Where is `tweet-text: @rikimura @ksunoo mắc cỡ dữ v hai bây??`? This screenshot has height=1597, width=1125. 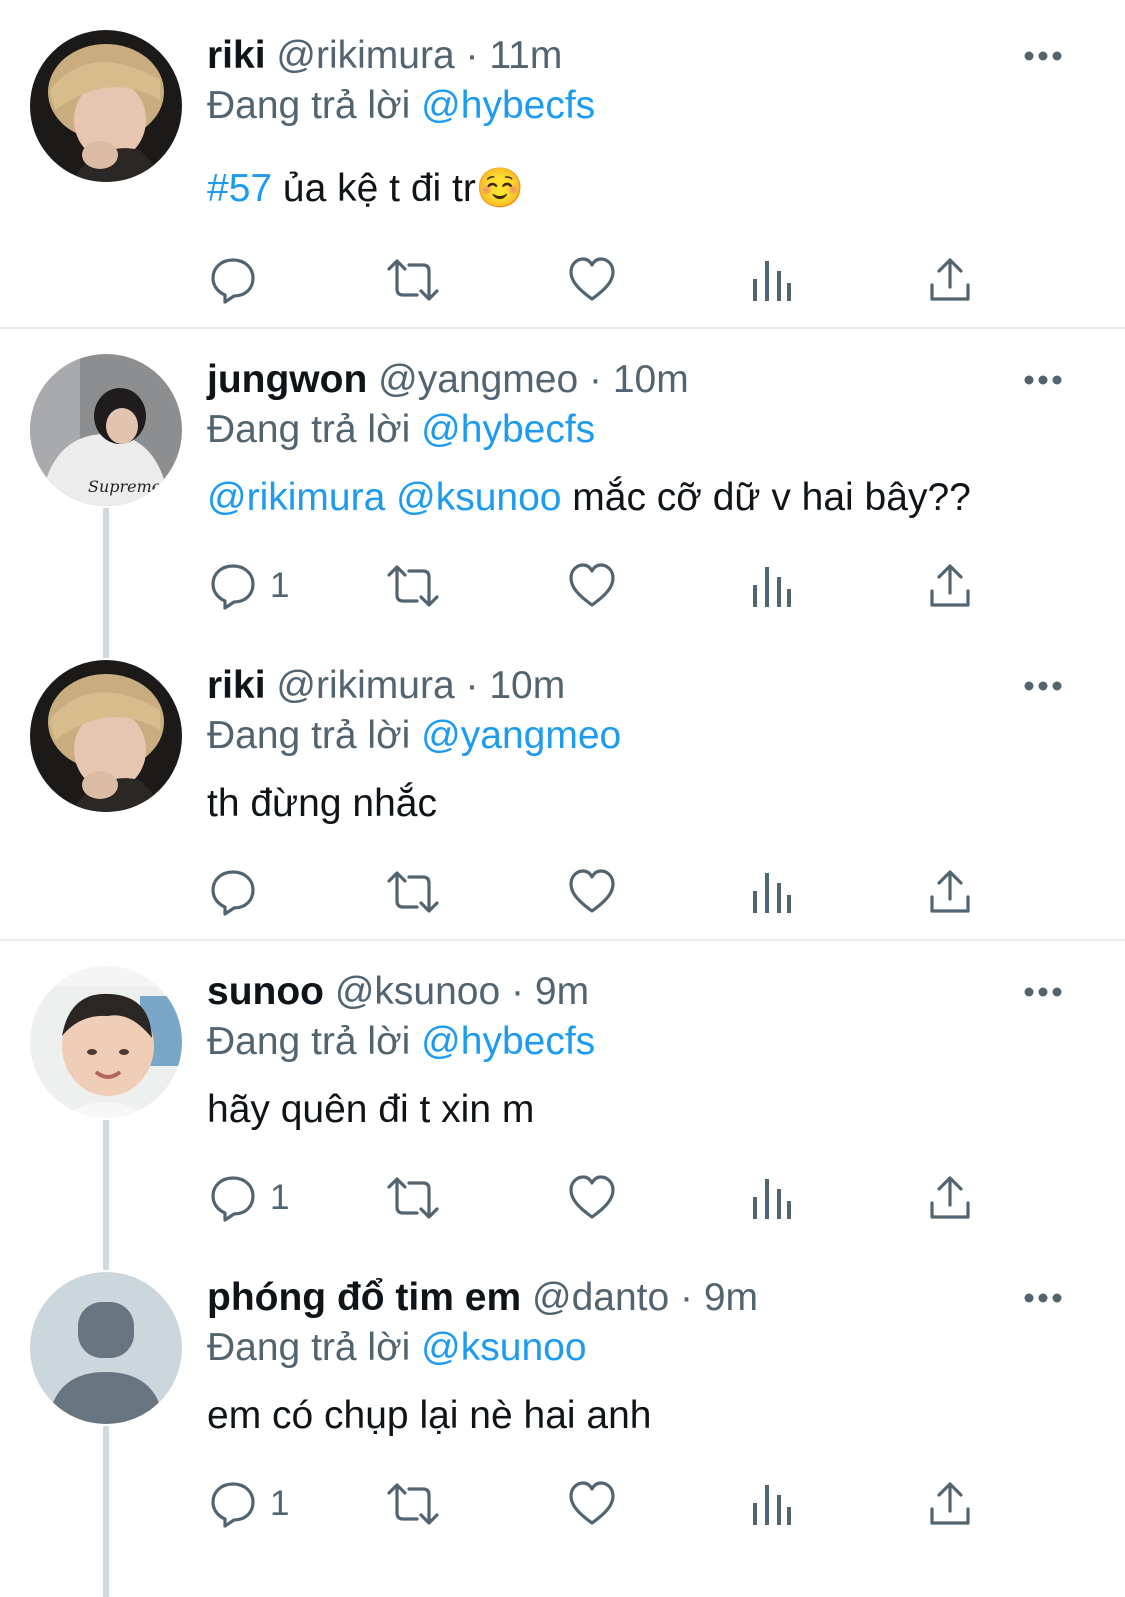 tweet-text: @rikimura @ksunoo mắc cỡ dữ v hai bây?? is located at coordinates (589, 498).